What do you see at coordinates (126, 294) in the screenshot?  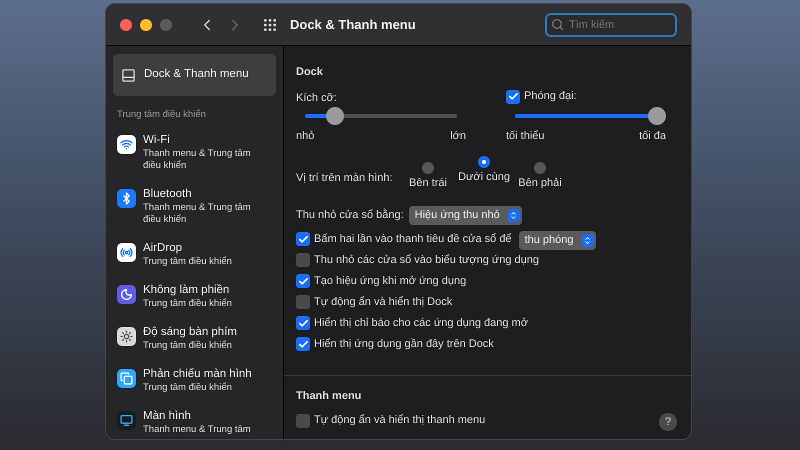 I see `moon-icon` at bounding box center [126, 294].